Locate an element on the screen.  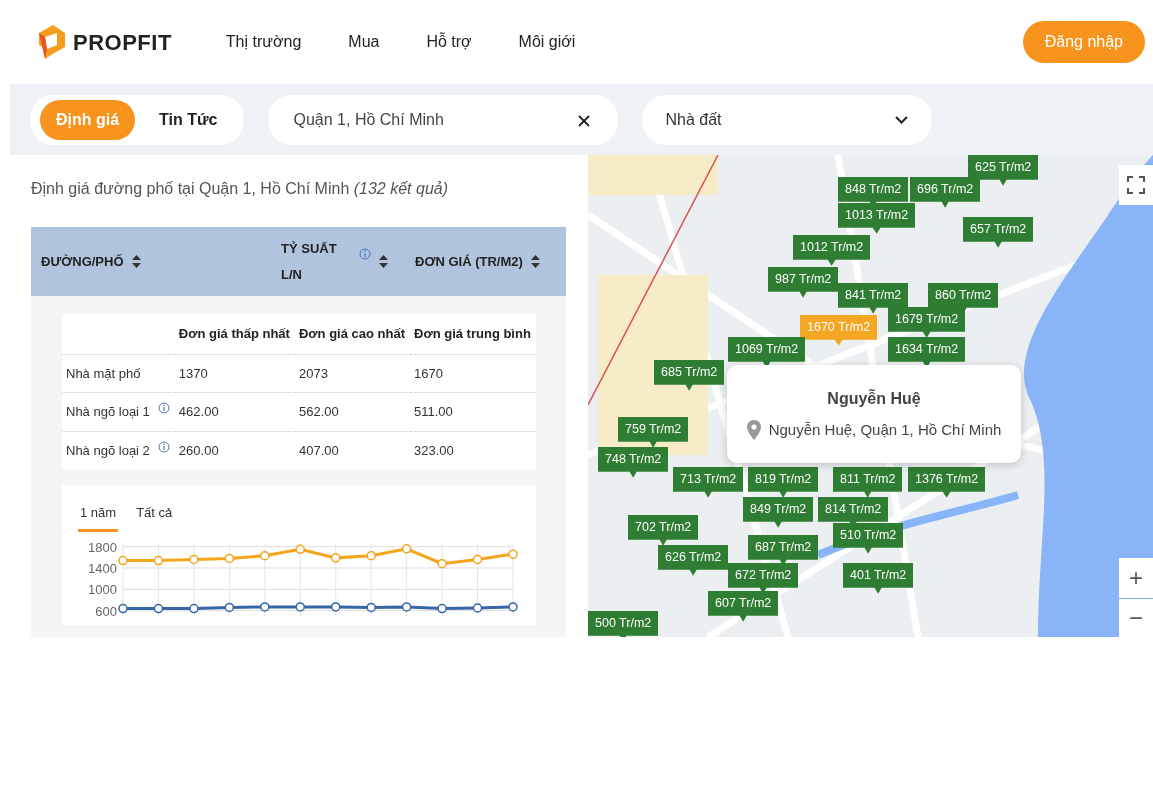
table-cell: 562.00 is located at coordinates (353, 411).